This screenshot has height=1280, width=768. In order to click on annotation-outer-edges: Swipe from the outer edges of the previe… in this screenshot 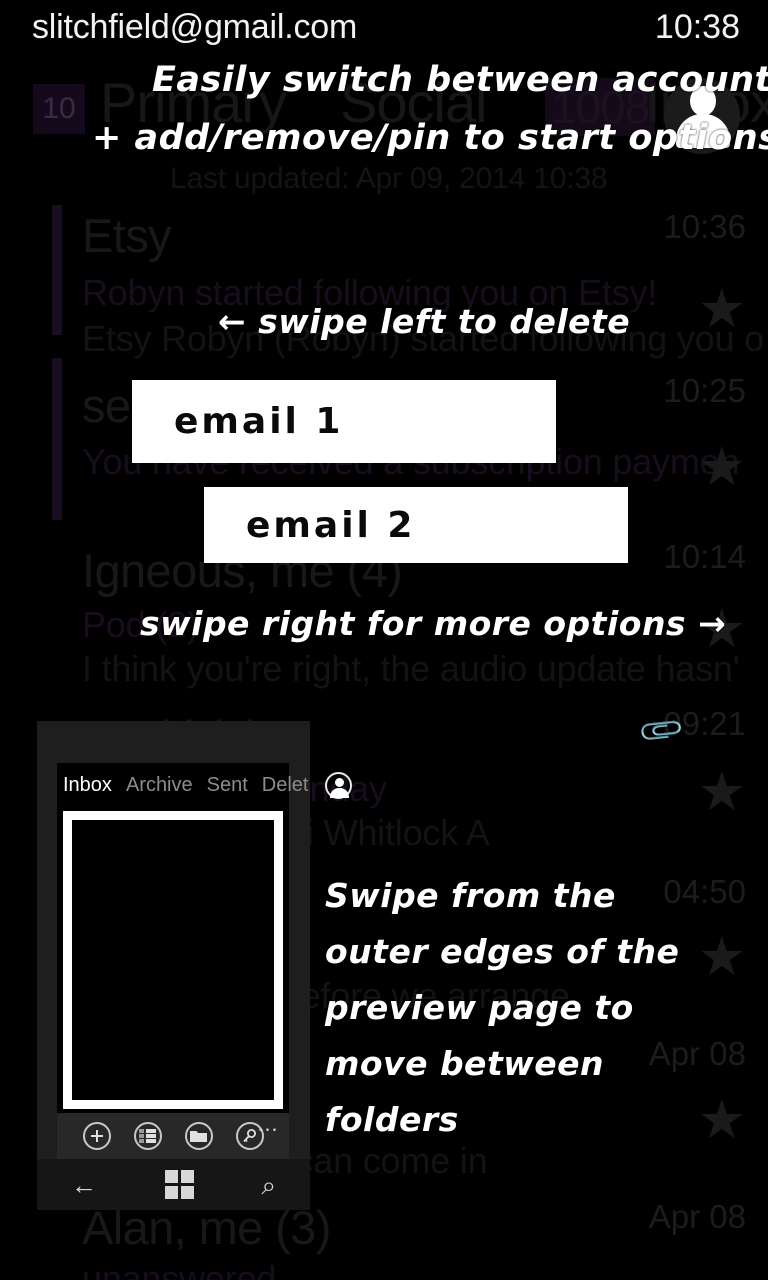, I will do `click(502, 1007)`.